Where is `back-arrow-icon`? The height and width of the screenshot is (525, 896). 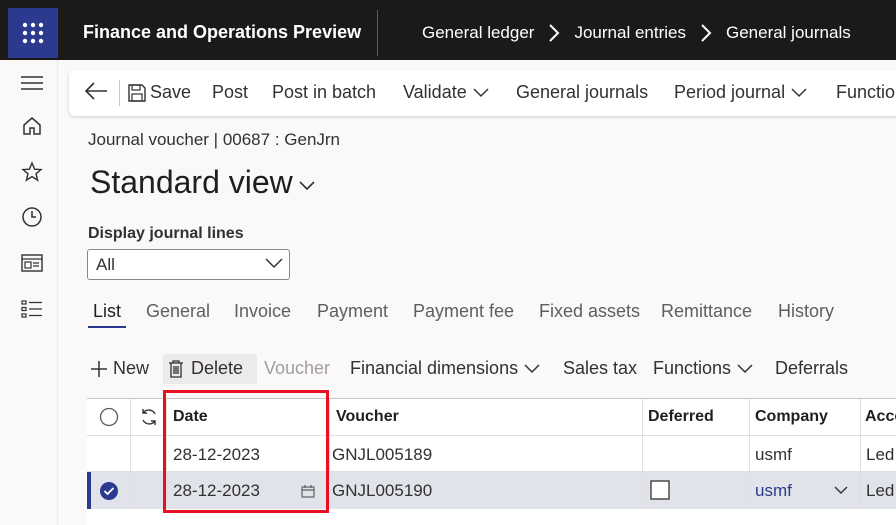
back-arrow-icon is located at coordinates (95, 91).